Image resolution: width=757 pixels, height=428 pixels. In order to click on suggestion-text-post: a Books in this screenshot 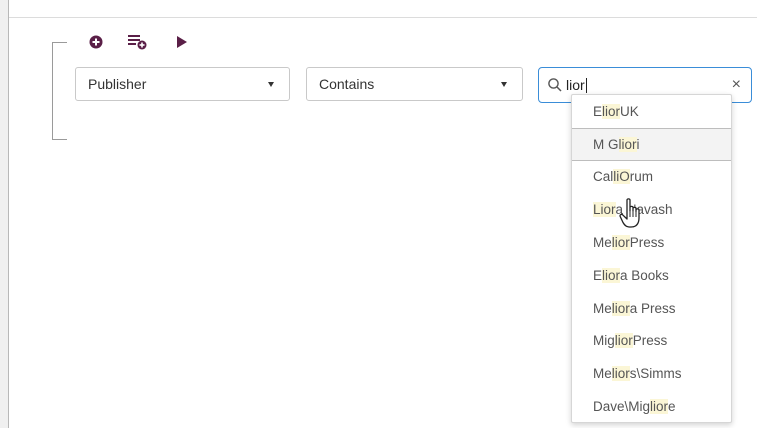, I will do `click(644, 275)`.